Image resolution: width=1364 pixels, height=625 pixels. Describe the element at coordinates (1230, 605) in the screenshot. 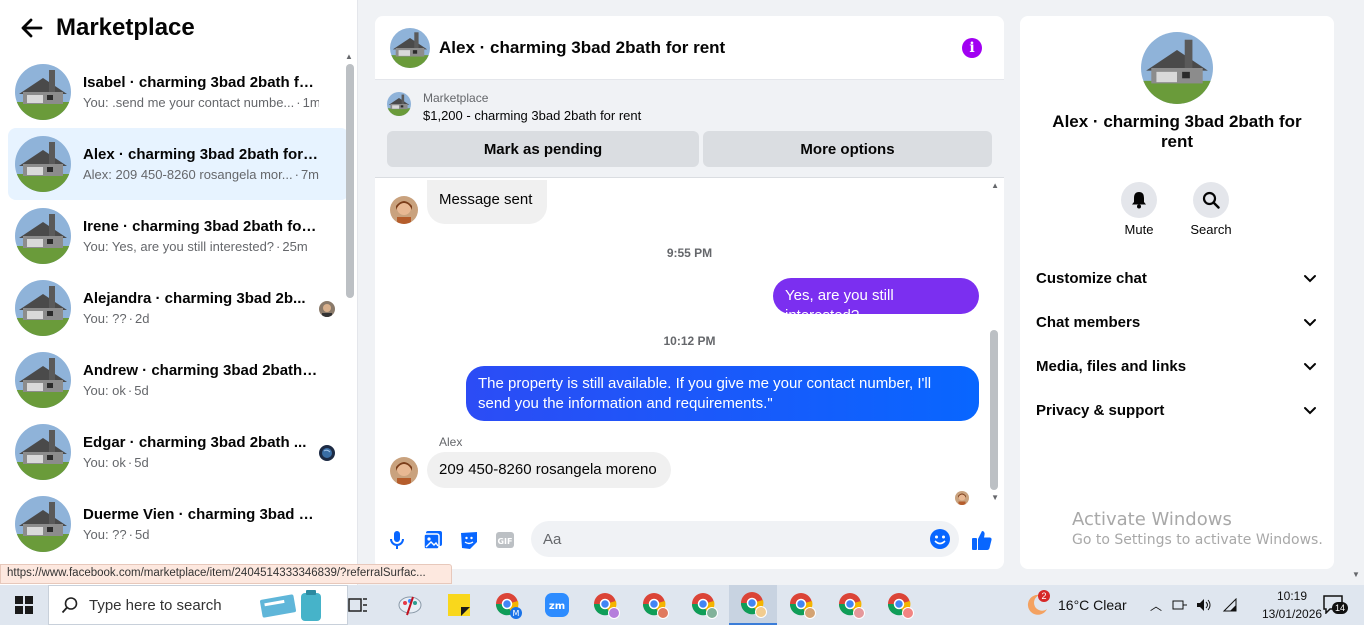

I see `wifi-icon` at that location.